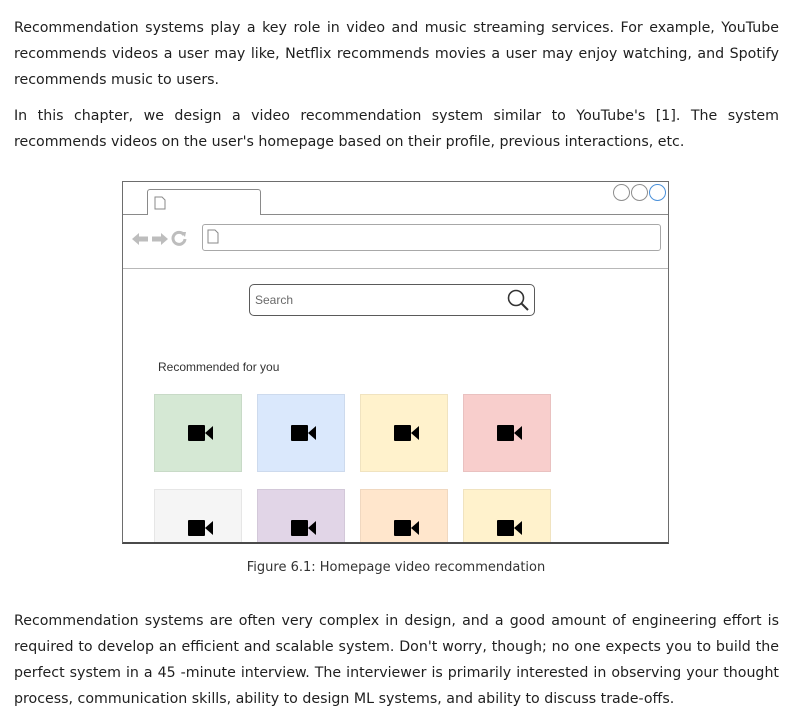 Image resolution: width=800 pixels, height=720 pixels. Describe the element at coordinates (431, 237) in the screenshot. I see `address-bar` at that location.